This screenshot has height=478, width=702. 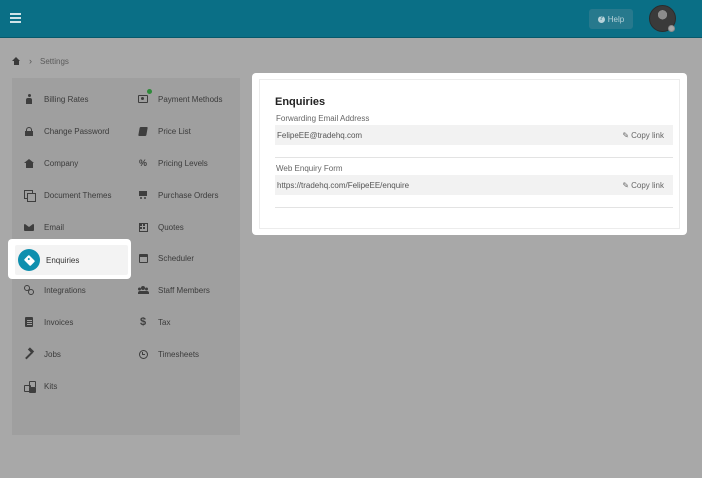 What do you see at coordinates (188, 195) in the screenshot?
I see `menu-item-label: Purchase Orders` at bounding box center [188, 195].